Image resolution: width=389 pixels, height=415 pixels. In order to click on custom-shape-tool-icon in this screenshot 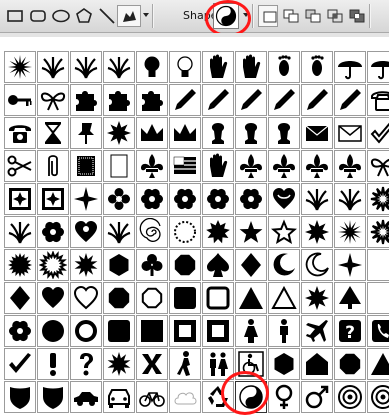, I will do `click(129, 16)`.